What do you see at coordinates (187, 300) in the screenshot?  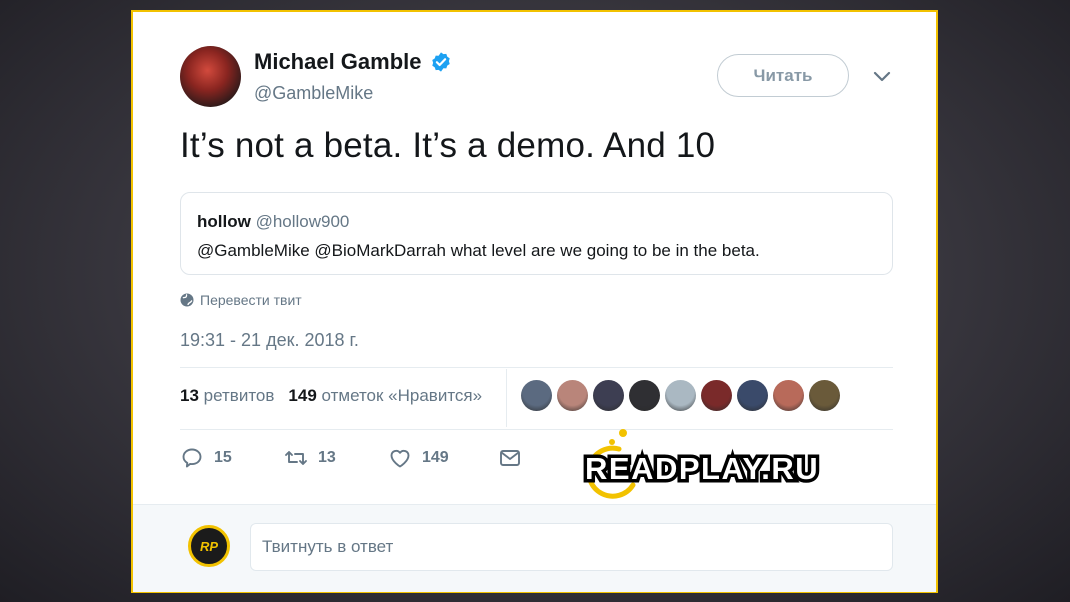 I see `globe-icon` at bounding box center [187, 300].